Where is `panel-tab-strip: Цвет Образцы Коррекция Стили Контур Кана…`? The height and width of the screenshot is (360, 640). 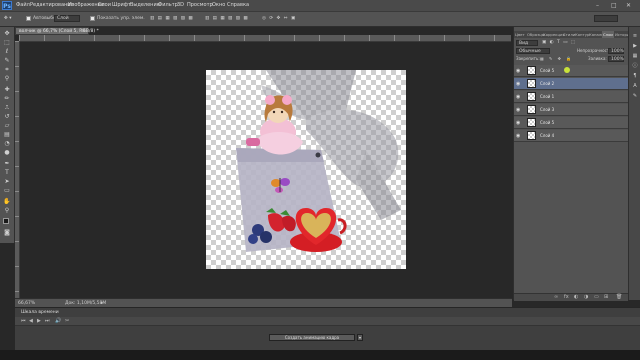 panel-tab-strip: Цвет Образцы Коррекция Стили Контур Кана… is located at coordinates (573, 34).